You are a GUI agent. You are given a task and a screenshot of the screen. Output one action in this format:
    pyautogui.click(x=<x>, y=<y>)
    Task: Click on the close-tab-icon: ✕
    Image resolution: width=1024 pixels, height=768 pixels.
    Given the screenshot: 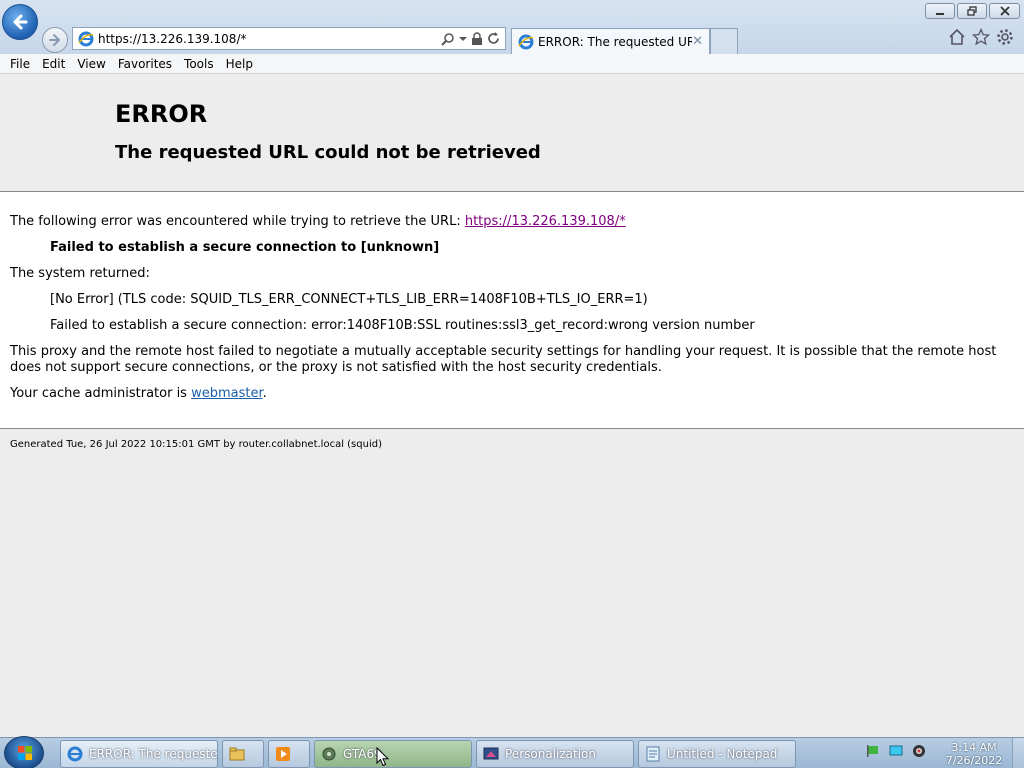 What is the action you would take?
    pyautogui.click(x=697, y=41)
    